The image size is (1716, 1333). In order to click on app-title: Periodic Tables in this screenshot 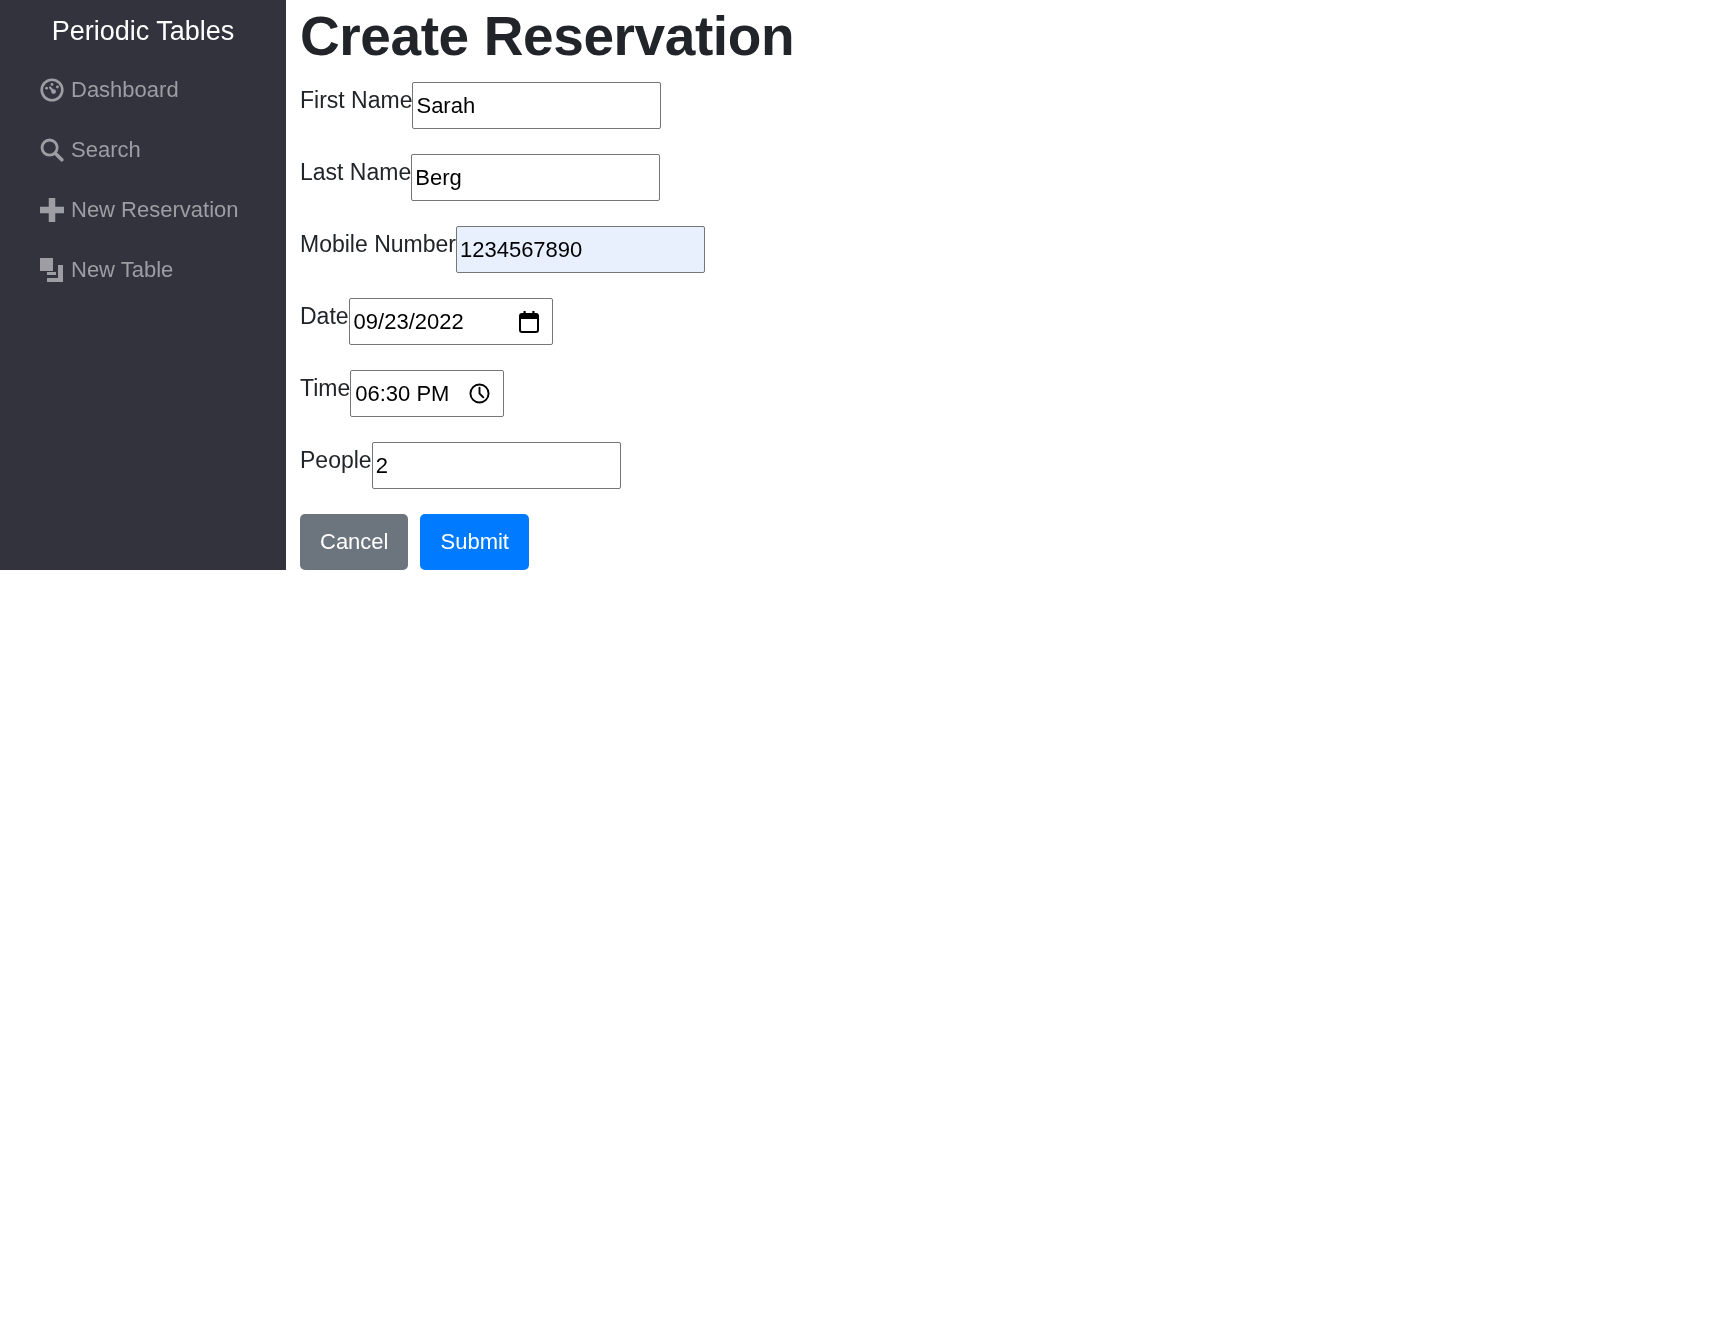, I will do `click(143, 31)`.